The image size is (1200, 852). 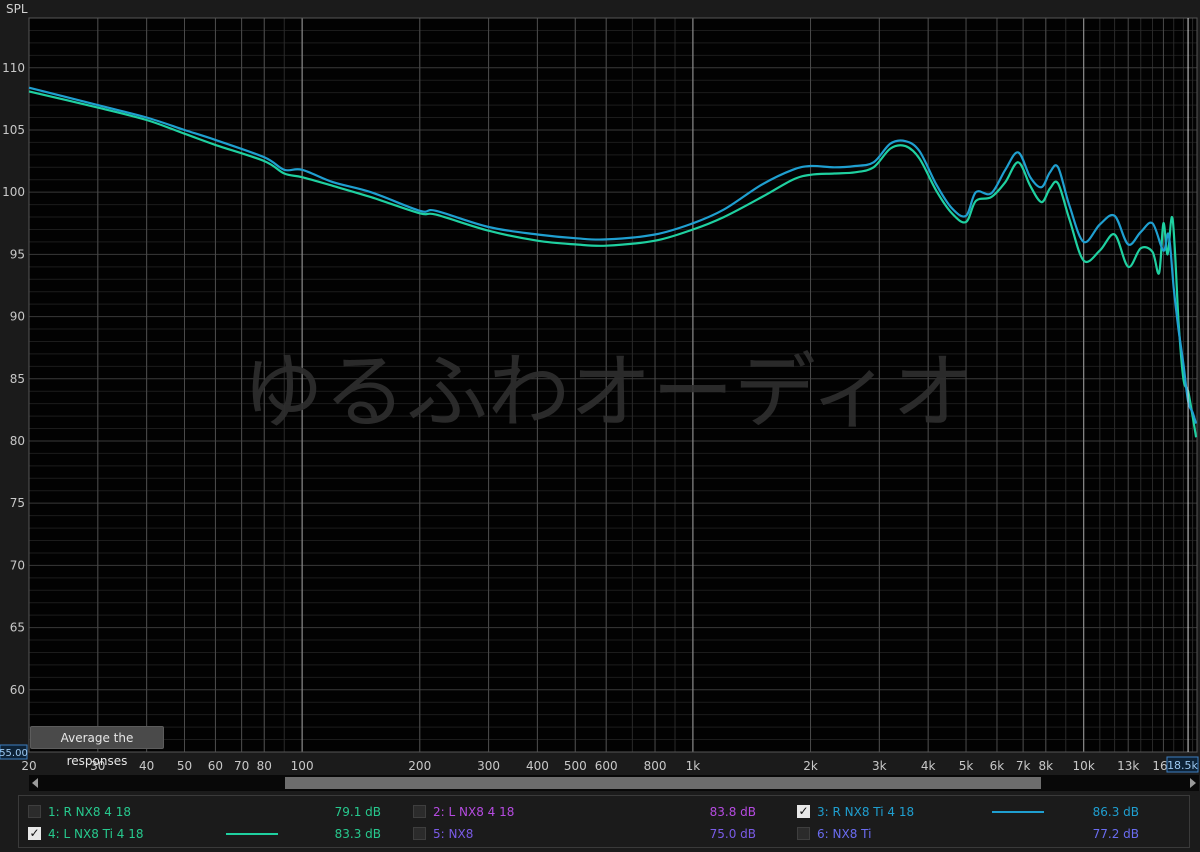 I want to click on y-tick-label: 90, so click(x=17, y=317).